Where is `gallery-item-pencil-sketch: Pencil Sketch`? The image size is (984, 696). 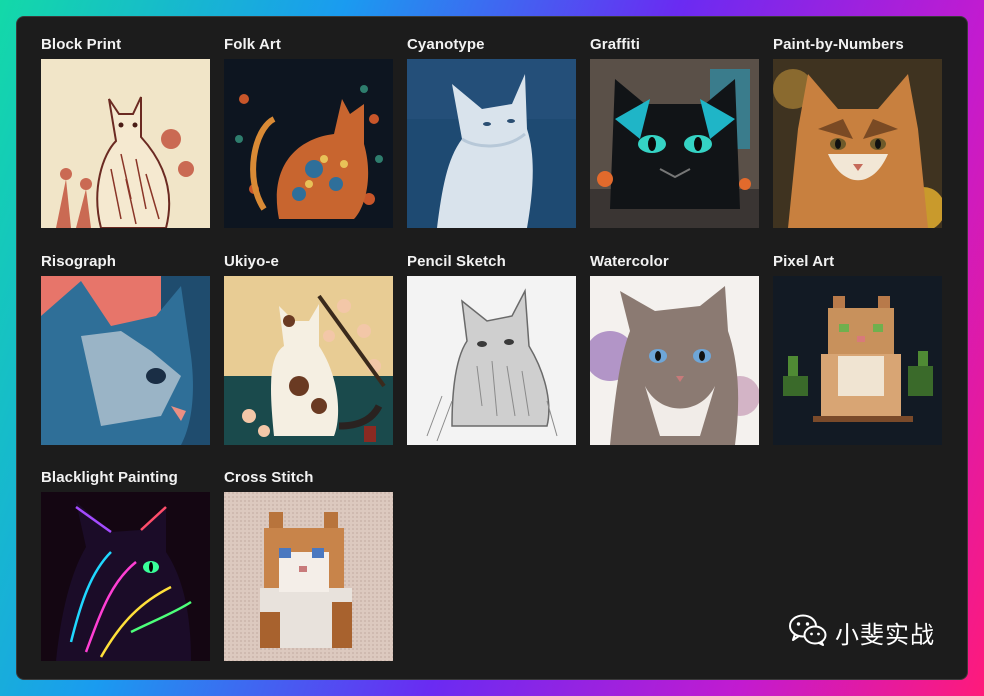 gallery-item-pencil-sketch: Pencil Sketch is located at coordinates (492, 349).